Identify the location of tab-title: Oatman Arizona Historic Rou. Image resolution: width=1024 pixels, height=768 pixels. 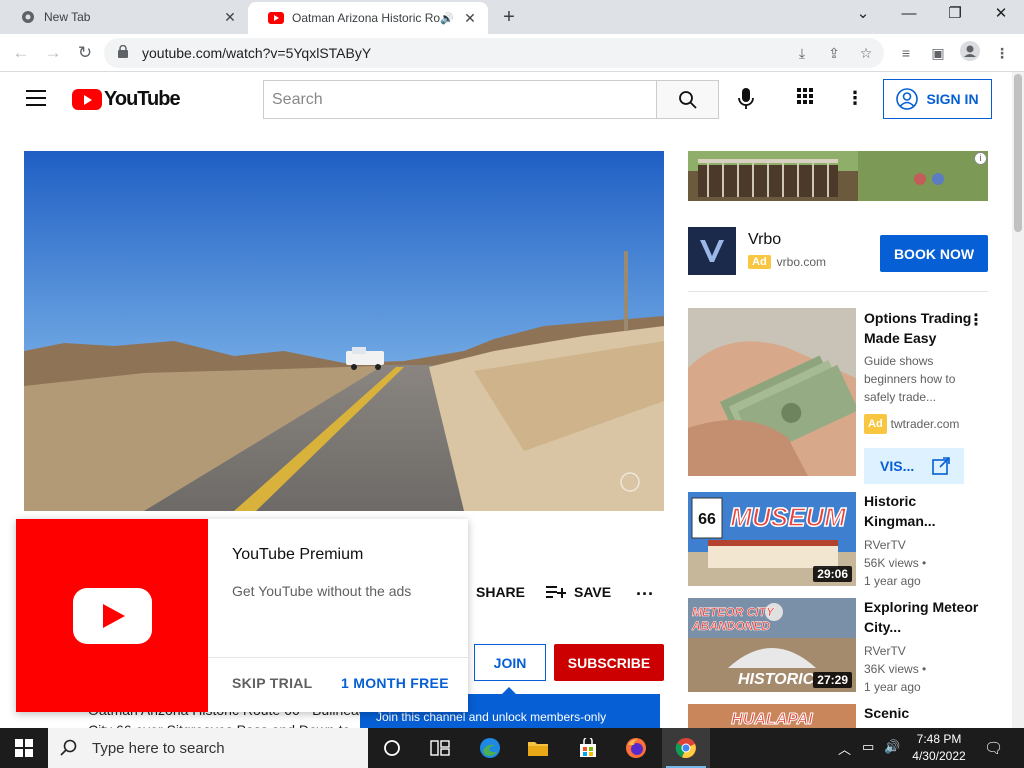
(366, 18).